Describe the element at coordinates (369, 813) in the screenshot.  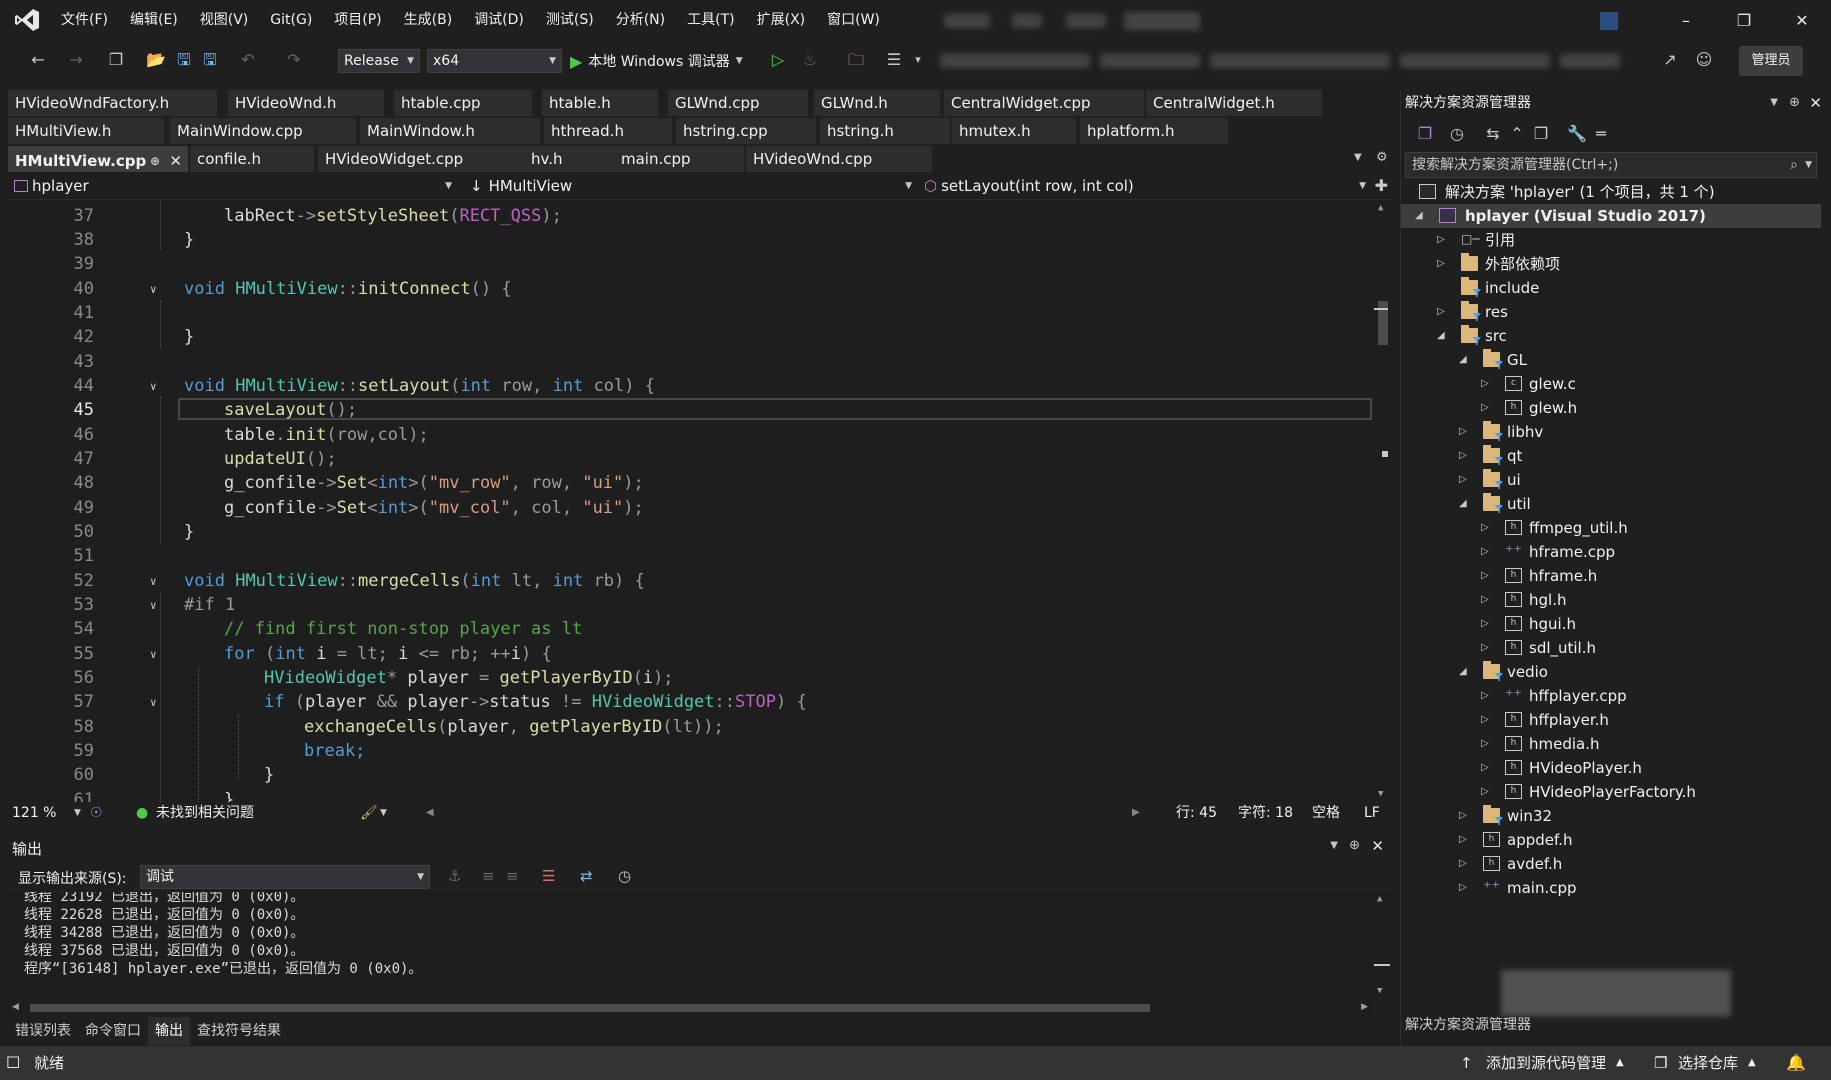
I see `cleanup-brush-icon: 🖌` at that location.